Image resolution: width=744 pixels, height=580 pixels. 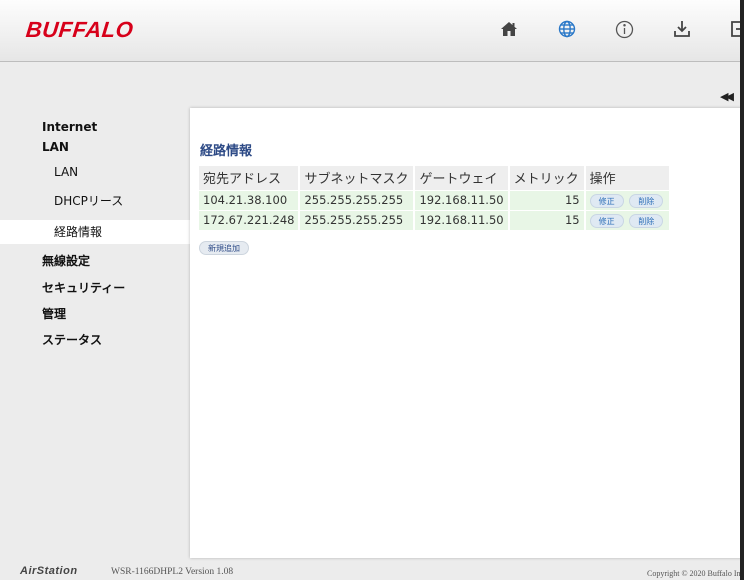 What do you see at coordinates (250, 219) in the screenshot?
I see `cell-destination: 172.67.221.248` at bounding box center [250, 219].